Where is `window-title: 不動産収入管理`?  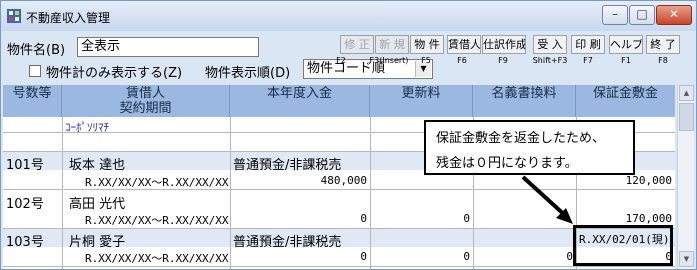 window-title: 不動産収入管理 is located at coordinates (68, 18).